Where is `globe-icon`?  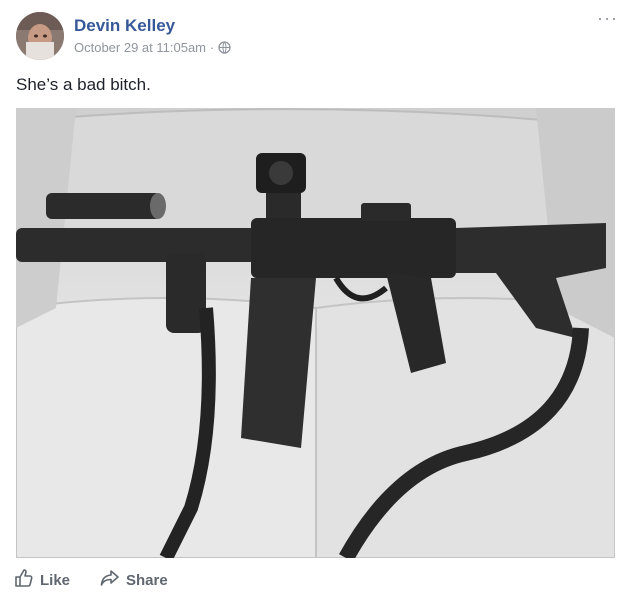
globe-icon is located at coordinates (225, 47).